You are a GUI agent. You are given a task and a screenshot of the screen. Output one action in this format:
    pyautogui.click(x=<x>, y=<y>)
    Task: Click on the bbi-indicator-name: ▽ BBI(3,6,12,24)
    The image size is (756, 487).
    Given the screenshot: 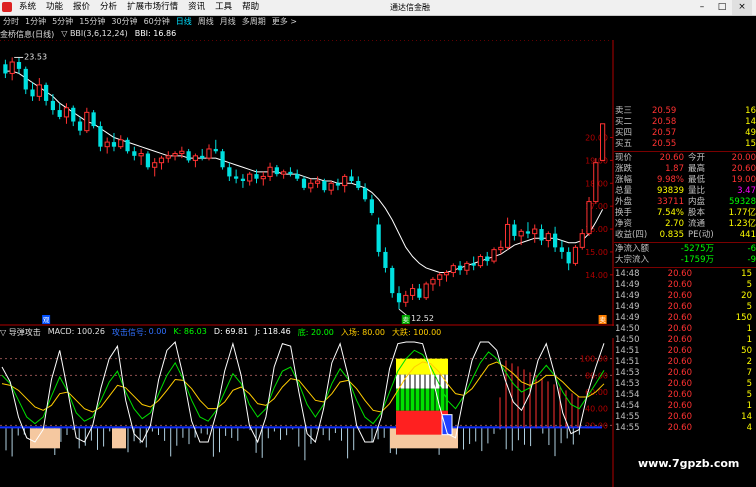 What is the action you would take?
    pyautogui.click(x=94, y=34)
    